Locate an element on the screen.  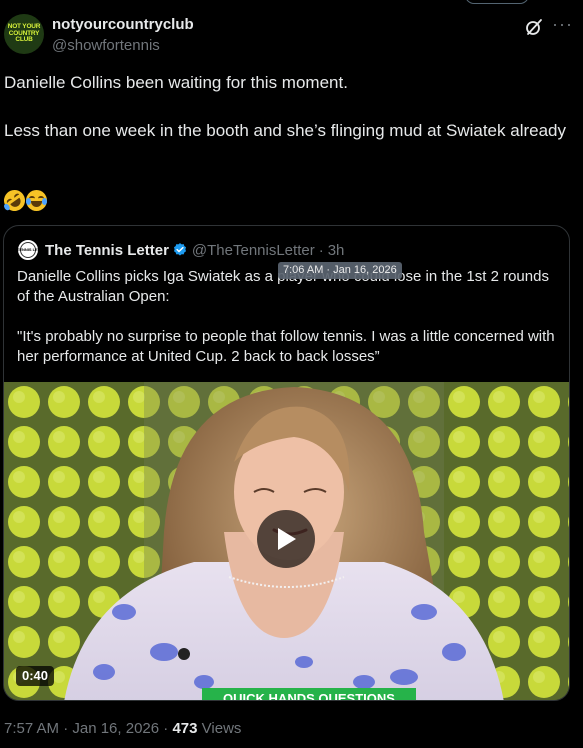
quote-author-name: The Tennis Letter is located at coordinates (107, 250).